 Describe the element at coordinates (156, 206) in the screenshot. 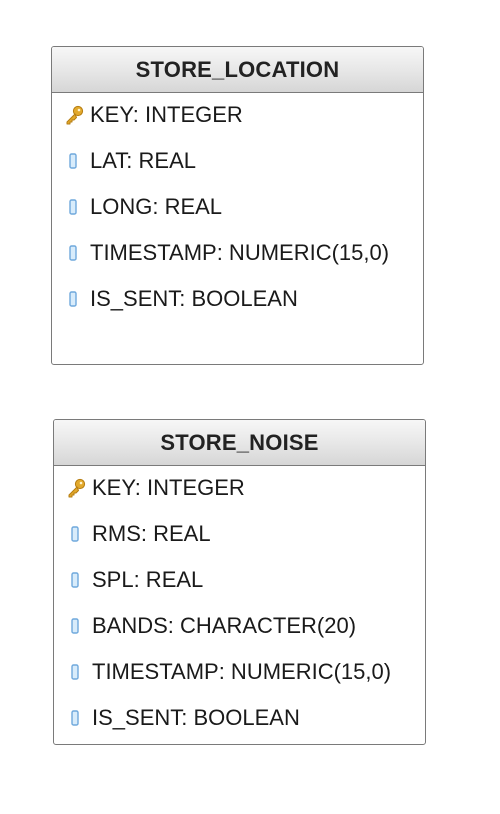

I see `attribute-label: LONG: REAL` at that location.